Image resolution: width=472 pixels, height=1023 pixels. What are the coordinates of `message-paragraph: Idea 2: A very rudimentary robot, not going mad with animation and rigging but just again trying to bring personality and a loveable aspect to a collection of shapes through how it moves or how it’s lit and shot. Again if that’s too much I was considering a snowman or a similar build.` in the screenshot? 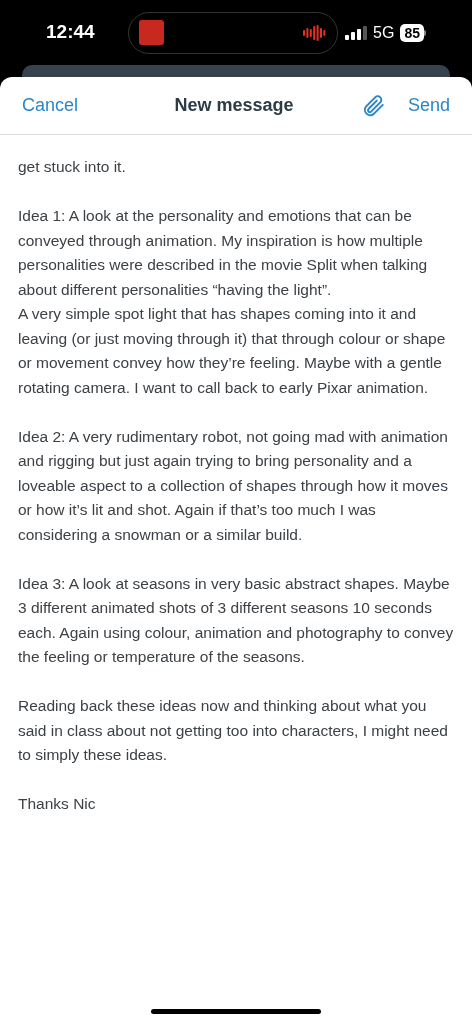 It's located at (233, 485).